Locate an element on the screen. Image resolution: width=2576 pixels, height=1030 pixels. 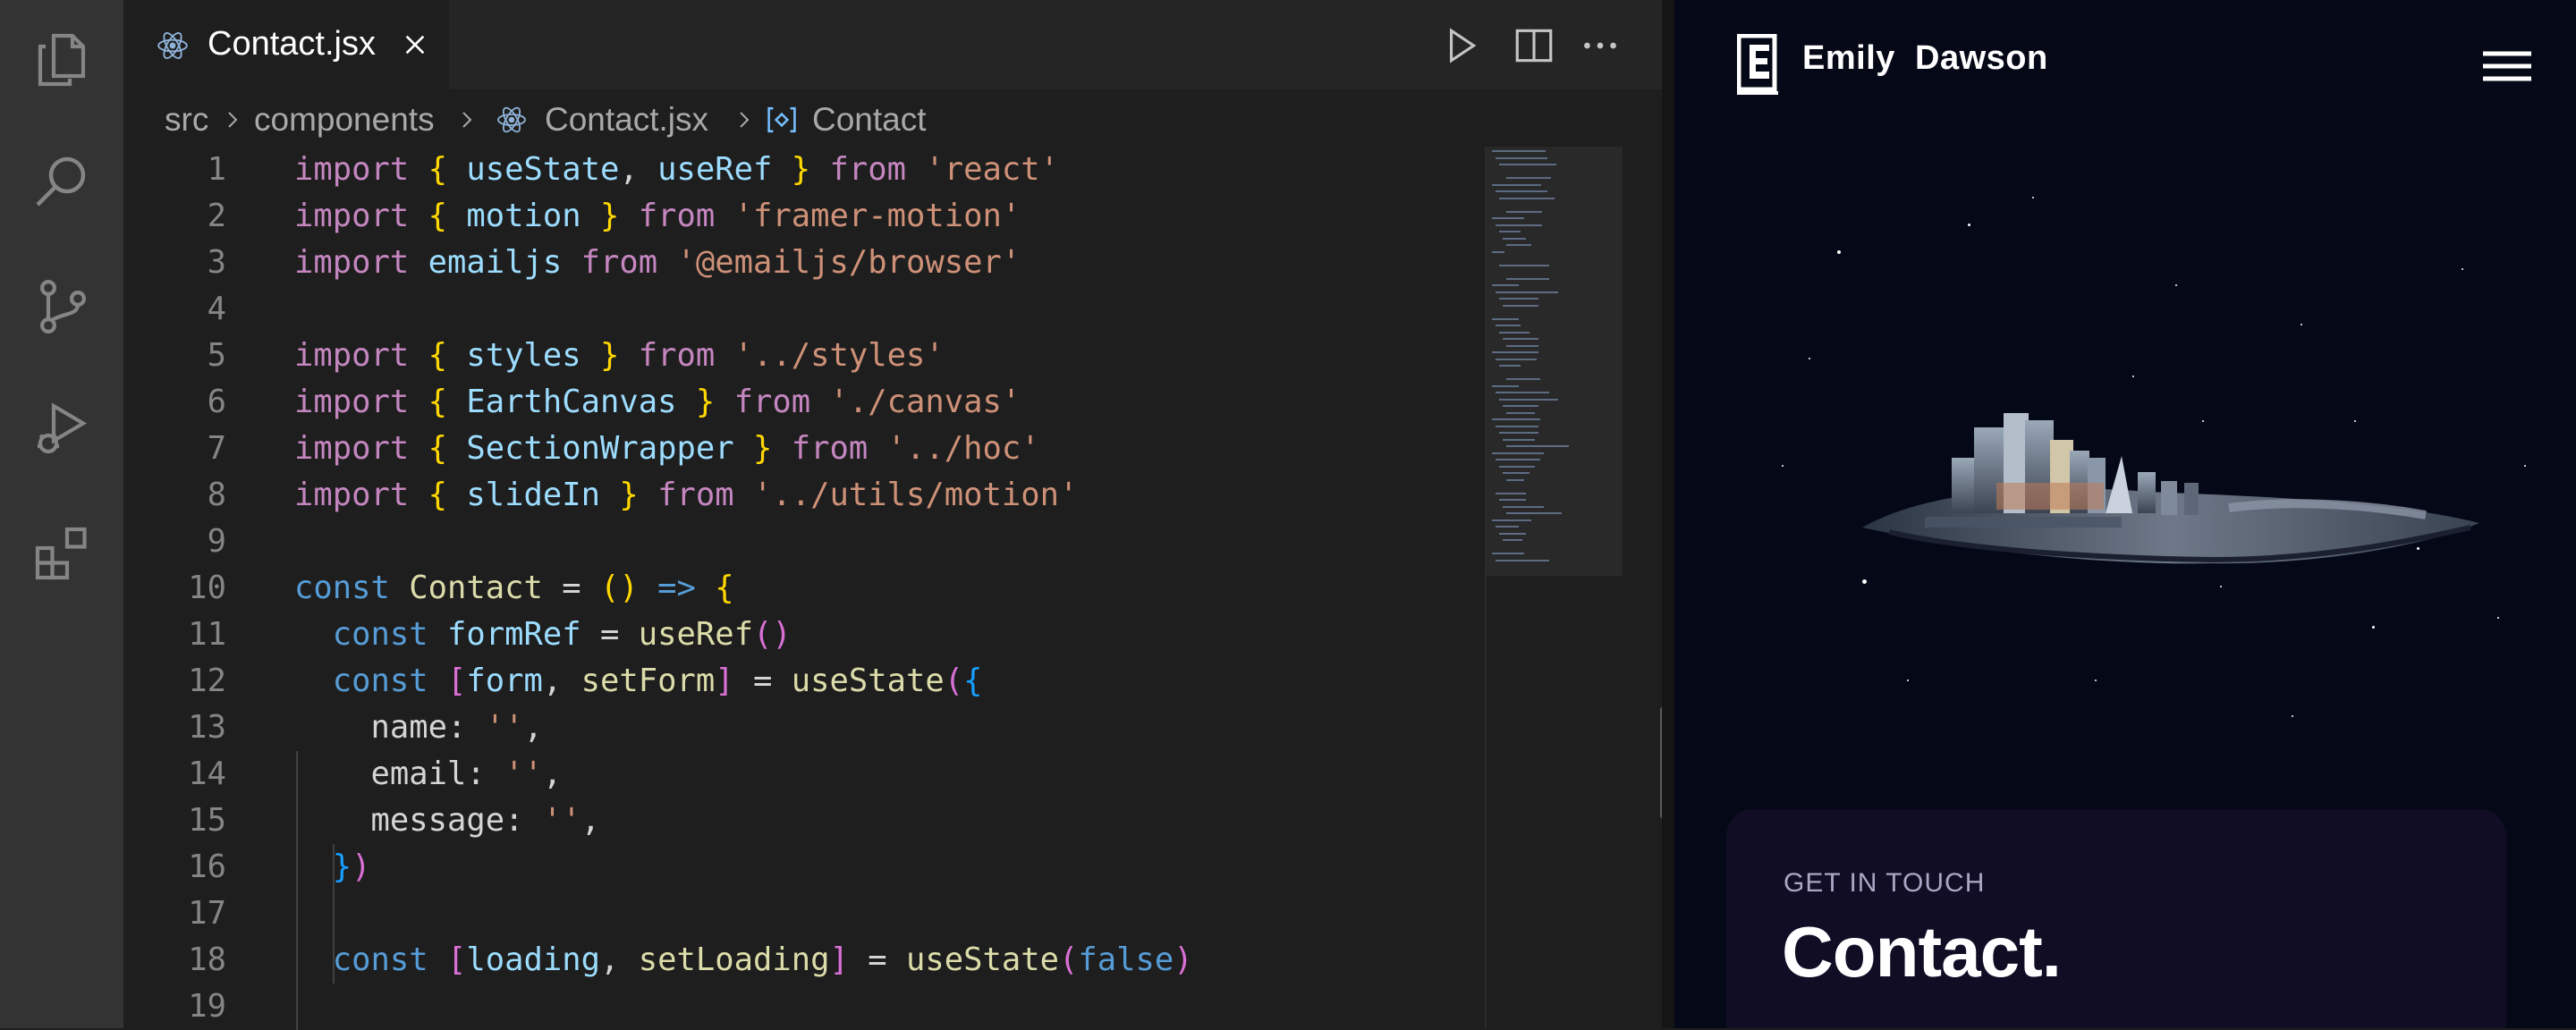
breadcrumb-src: src is located at coordinates (186, 120).